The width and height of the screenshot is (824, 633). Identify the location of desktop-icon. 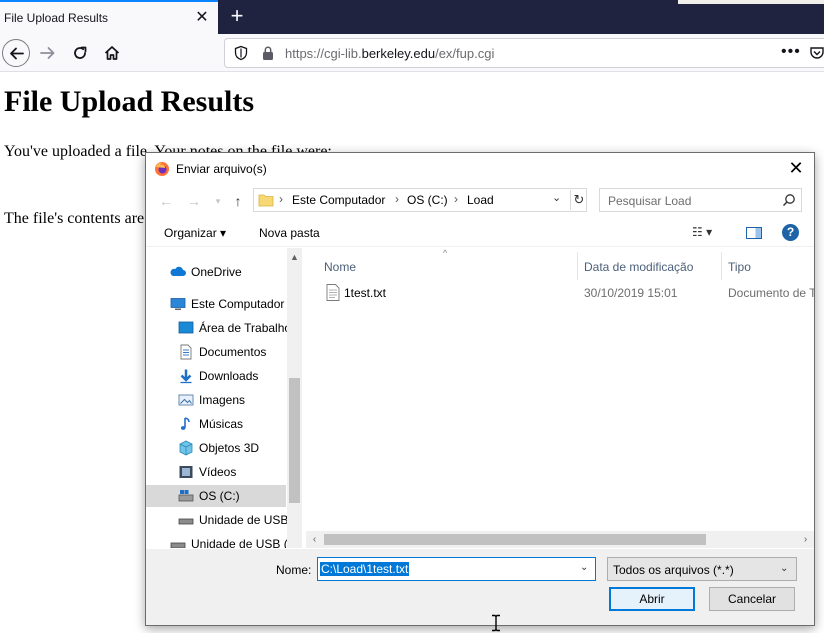
(186, 327).